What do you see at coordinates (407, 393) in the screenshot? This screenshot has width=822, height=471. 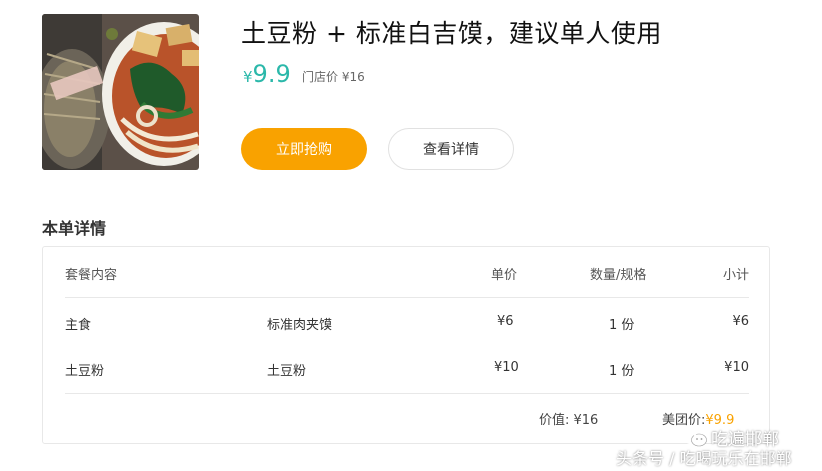 I see `footer-divider` at bounding box center [407, 393].